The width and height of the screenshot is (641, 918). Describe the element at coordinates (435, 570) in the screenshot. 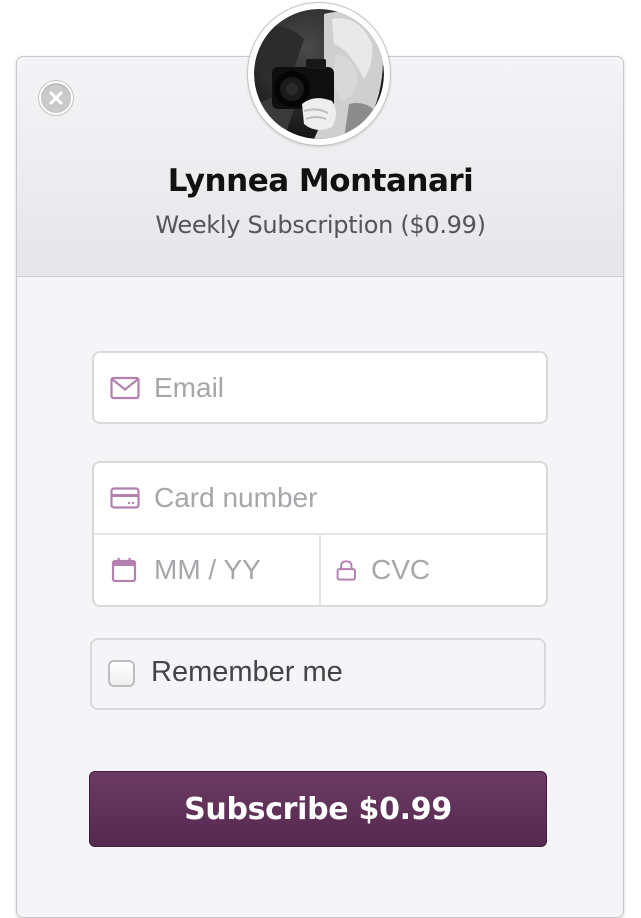

I see `cvc-field: CVC` at that location.